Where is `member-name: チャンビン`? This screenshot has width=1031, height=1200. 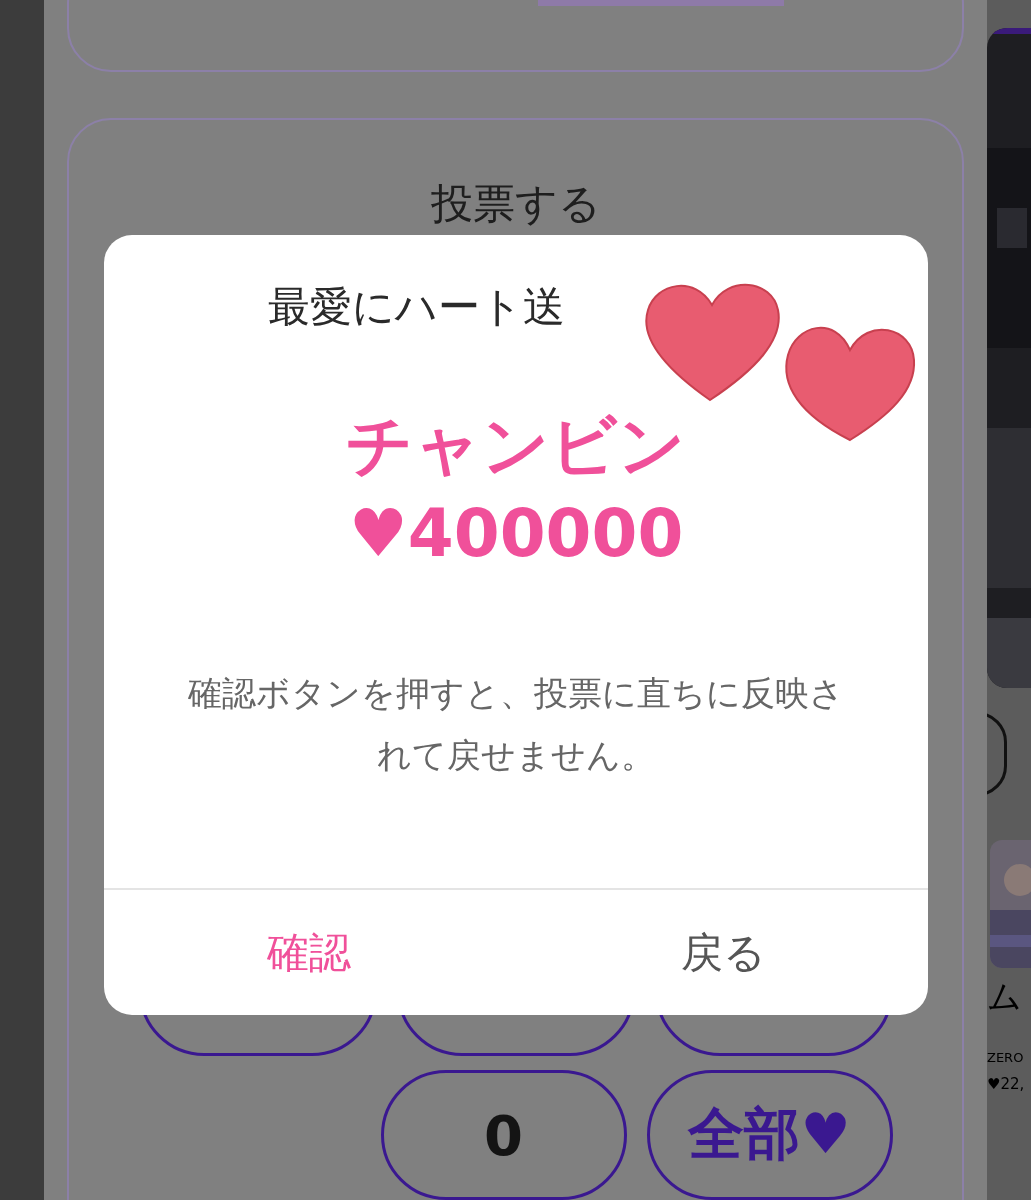 member-name: チャンビン is located at coordinates (516, 446).